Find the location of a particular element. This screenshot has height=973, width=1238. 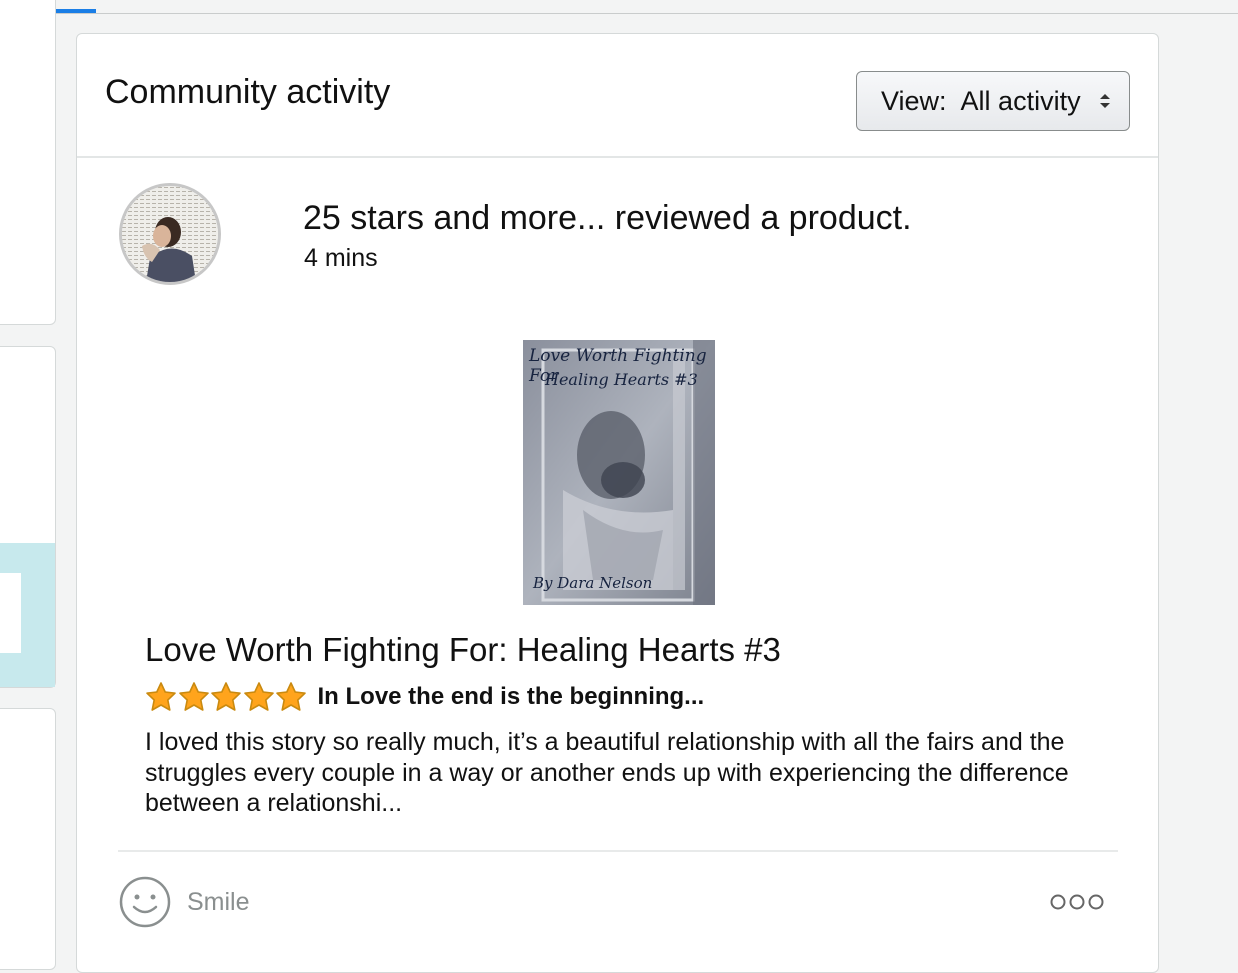

top-divider is located at coordinates (619, 13).